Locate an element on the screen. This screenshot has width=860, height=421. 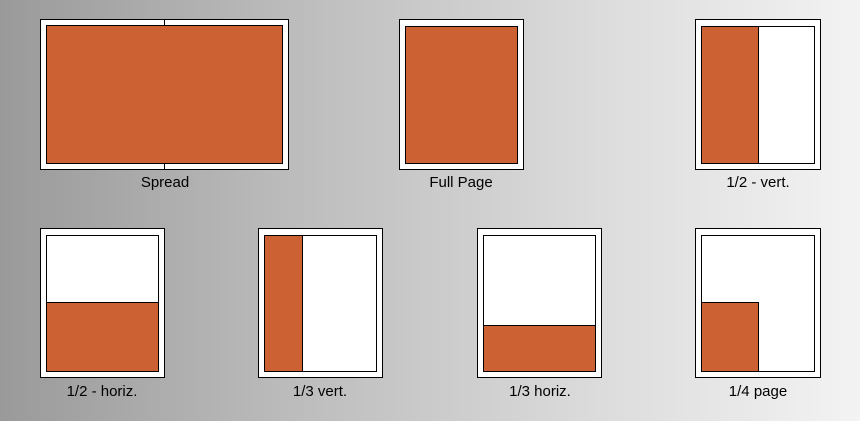
spread-page is located at coordinates (164, 94).